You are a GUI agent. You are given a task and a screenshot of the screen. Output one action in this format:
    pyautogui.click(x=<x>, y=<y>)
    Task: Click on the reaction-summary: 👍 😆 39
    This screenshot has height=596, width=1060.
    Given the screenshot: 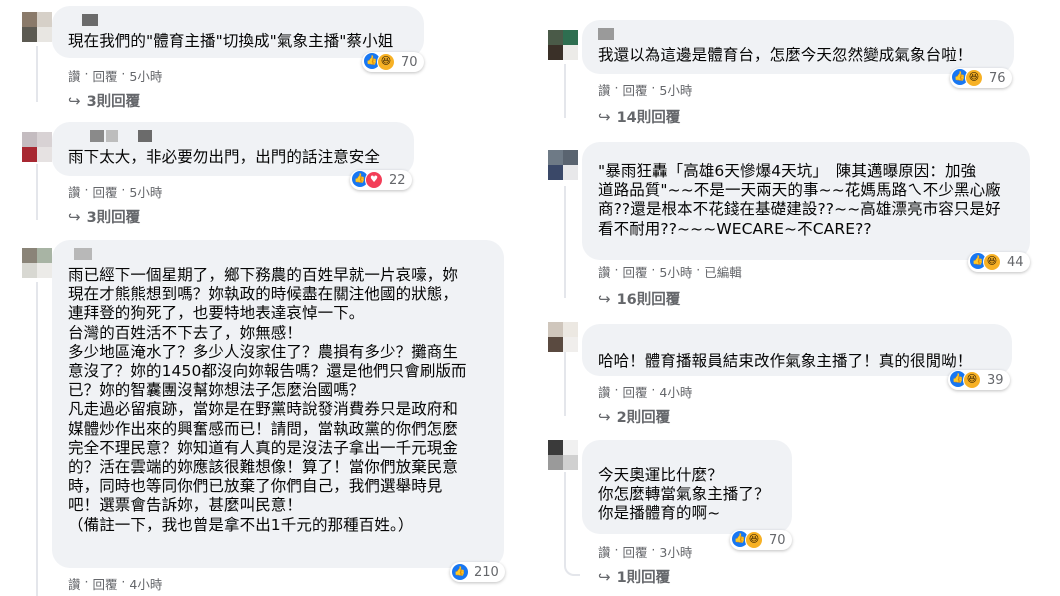 What is the action you would take?
    pyautogui.click(x=979, y=380)
    